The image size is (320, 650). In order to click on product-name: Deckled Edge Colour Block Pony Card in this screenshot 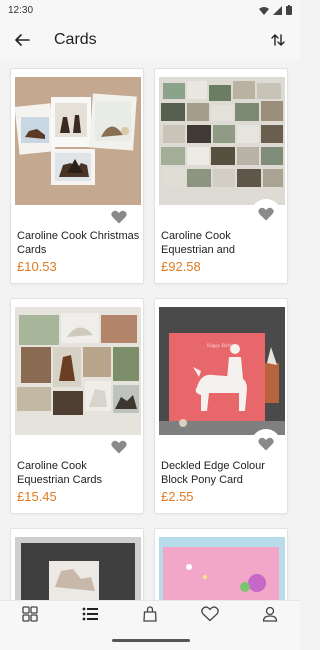, I will do `click(223, 473)`.